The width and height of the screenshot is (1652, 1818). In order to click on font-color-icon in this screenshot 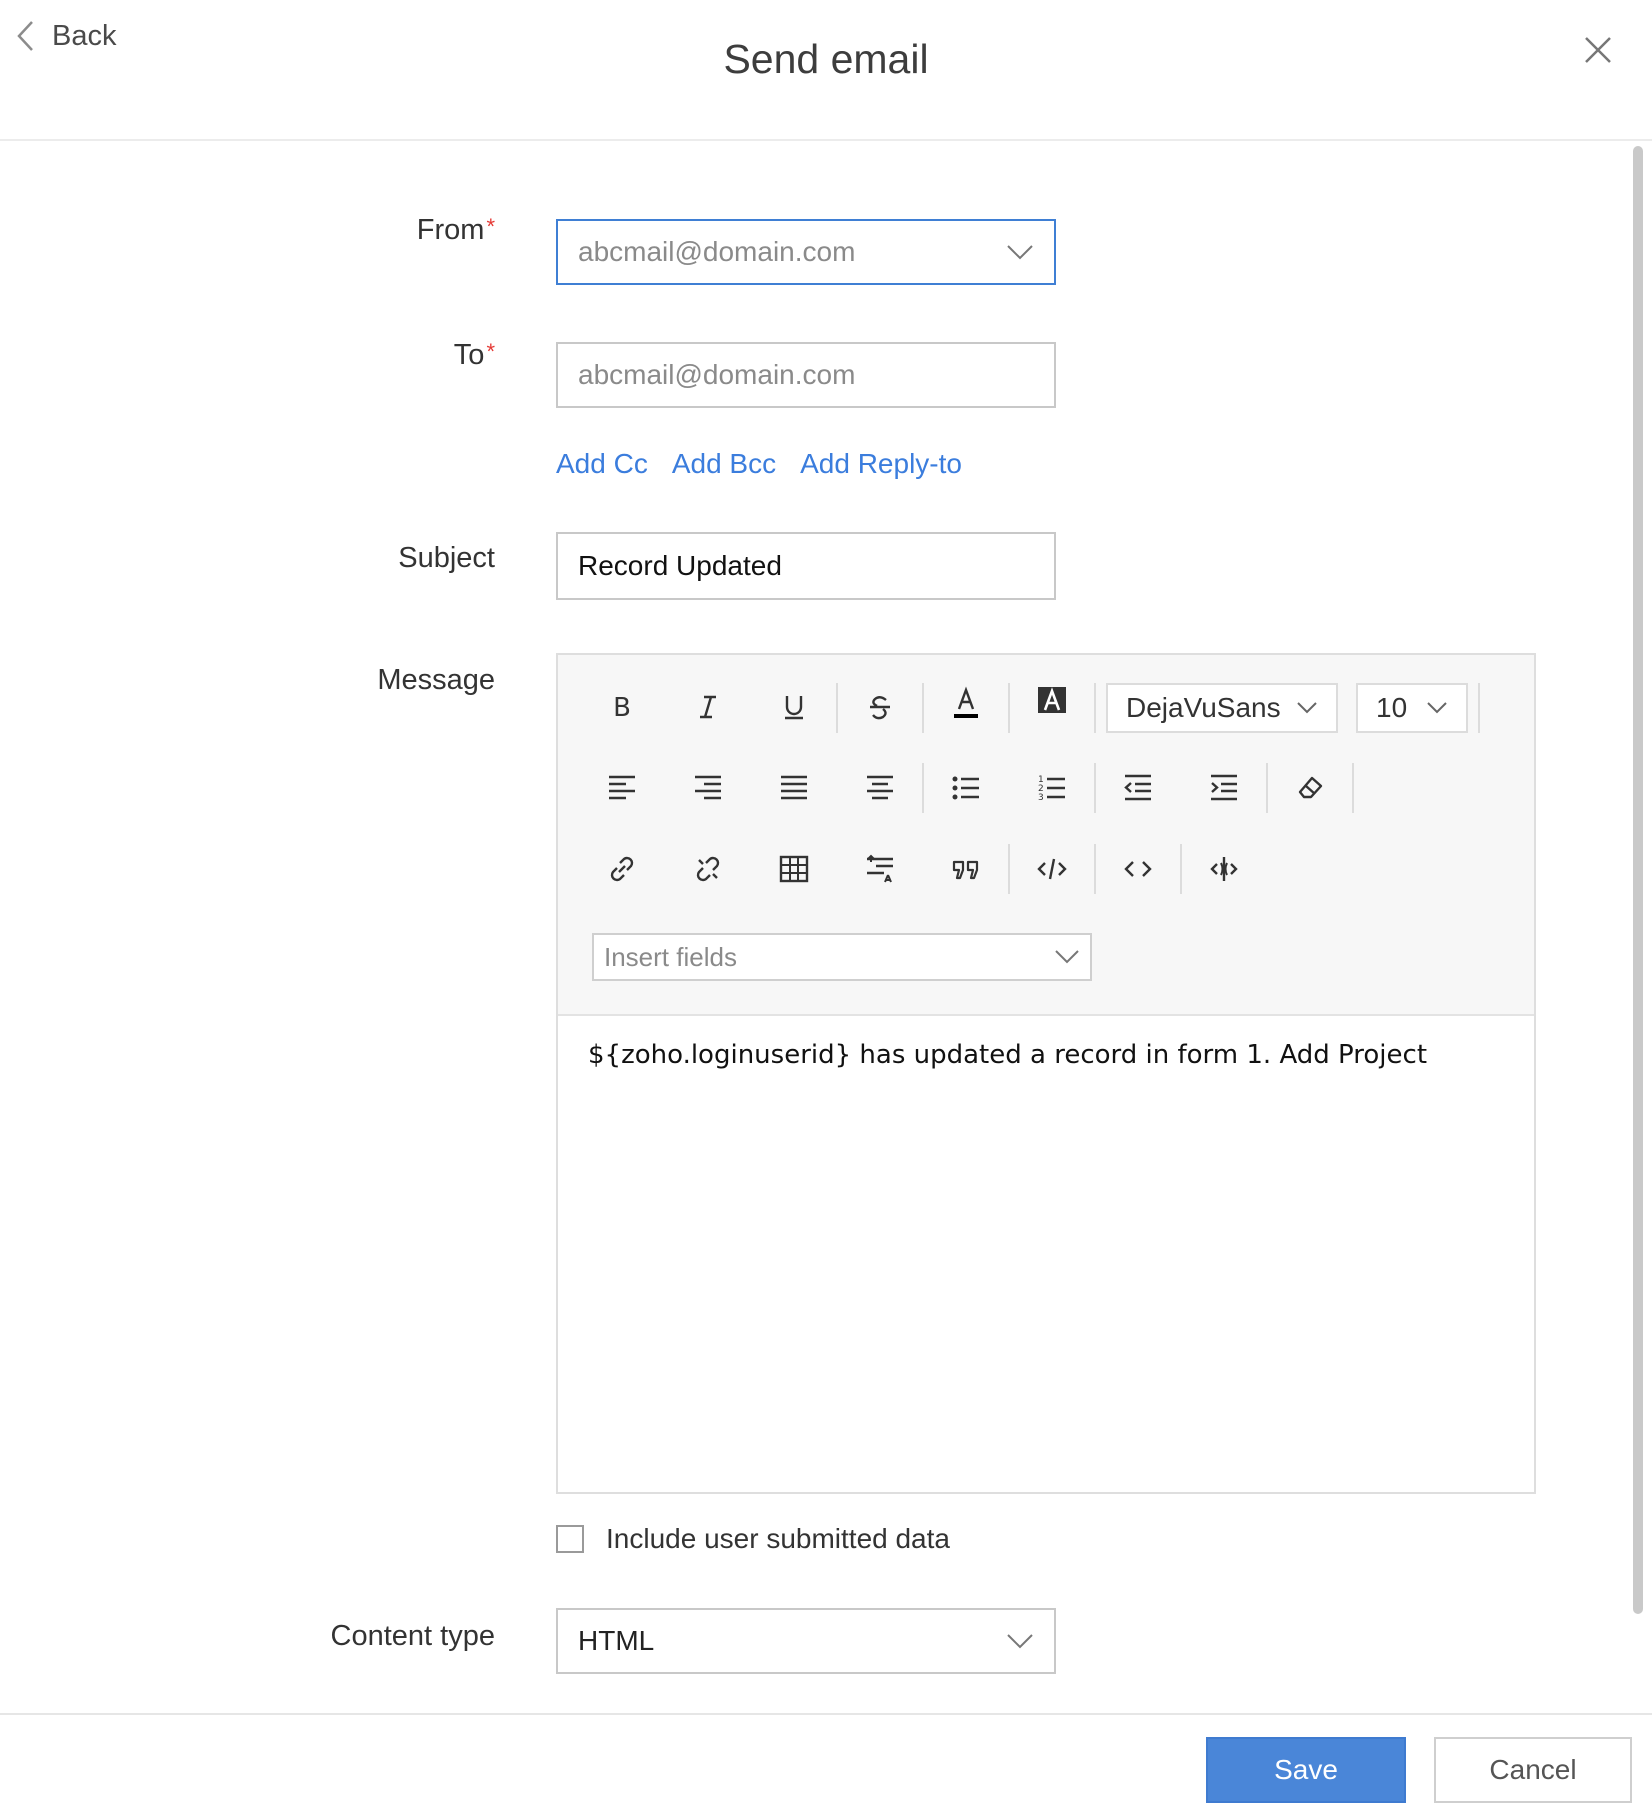, I will do `click(966, 702)`.